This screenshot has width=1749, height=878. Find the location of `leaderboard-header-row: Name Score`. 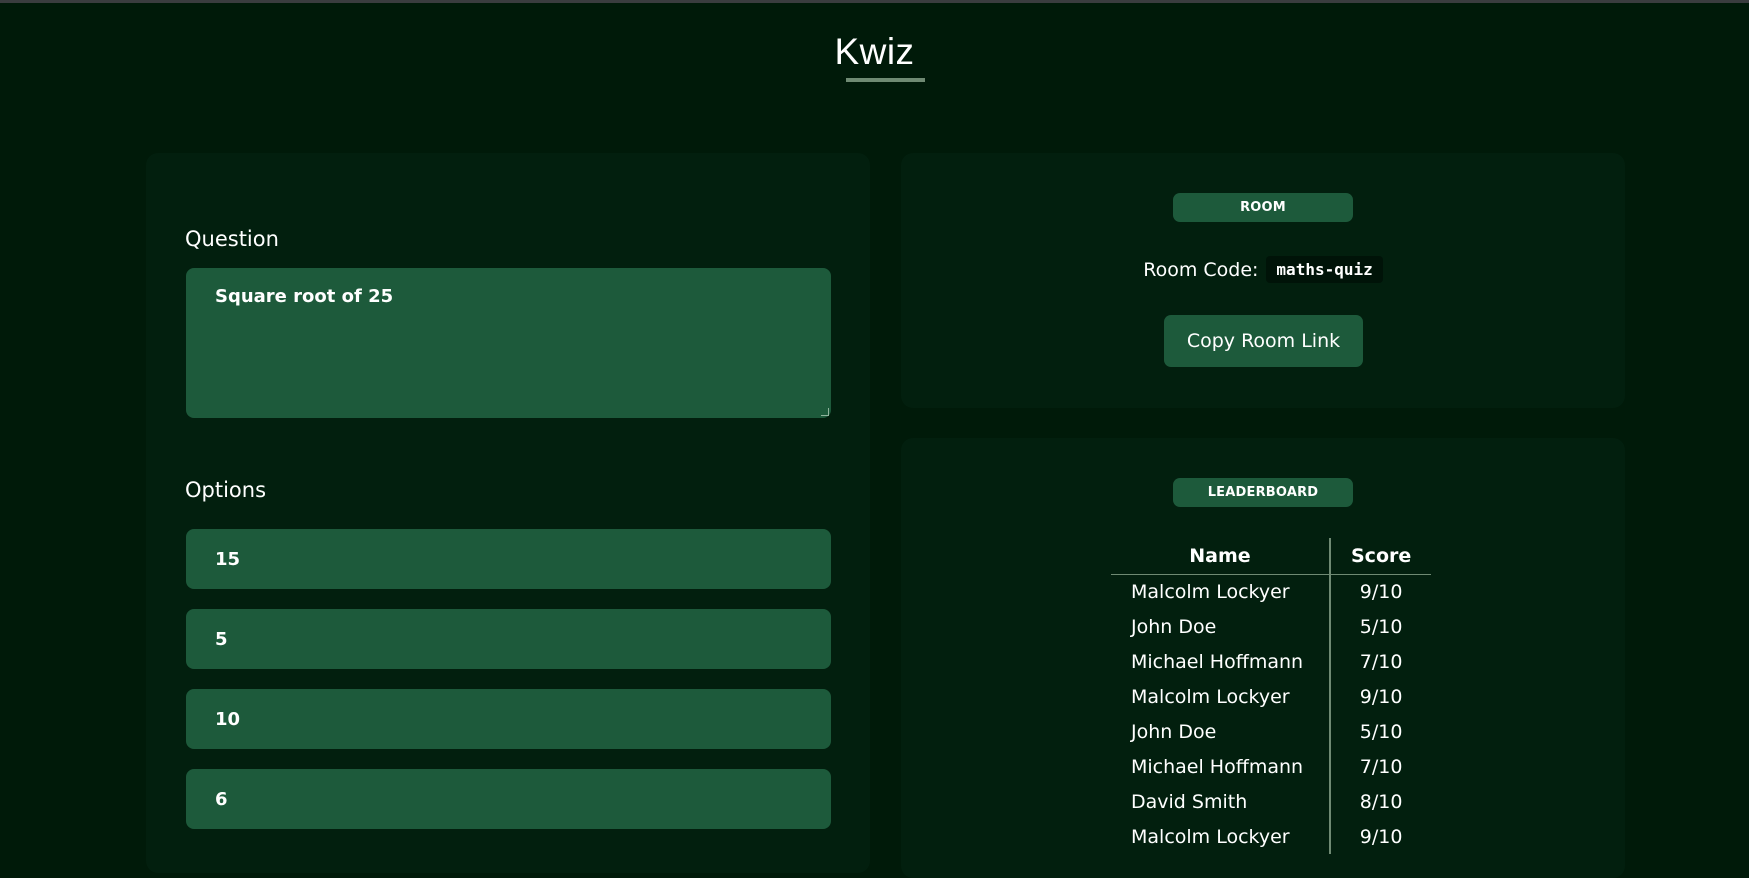

leaderboard-header-row: Name Score is located at coordinates (1271, 556).